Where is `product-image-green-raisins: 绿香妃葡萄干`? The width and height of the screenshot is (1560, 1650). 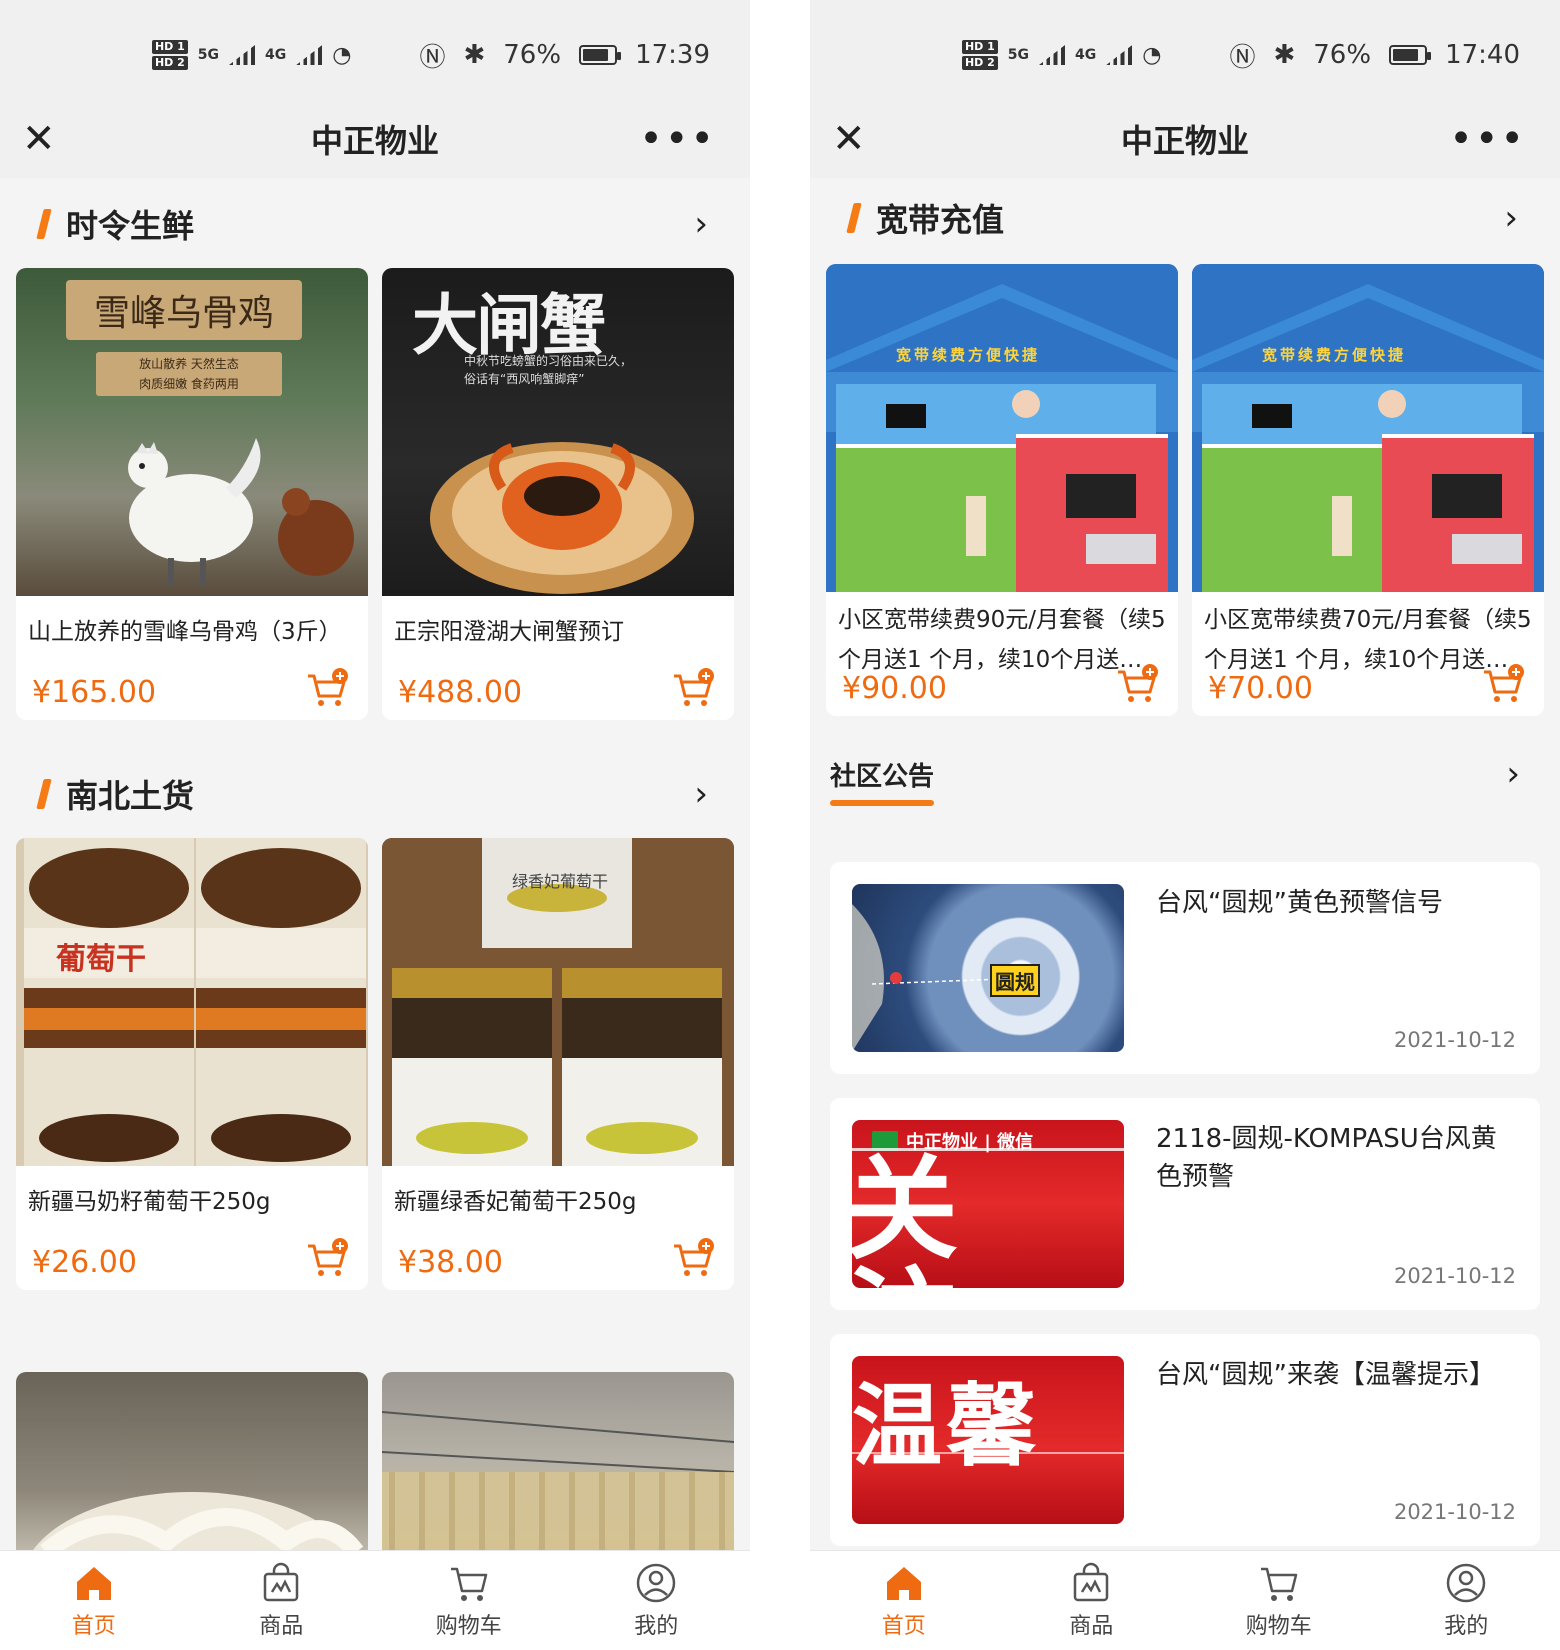 product-image-green-raisins: 绿香妃葡萄干 is located at coordinates (558, 1002).